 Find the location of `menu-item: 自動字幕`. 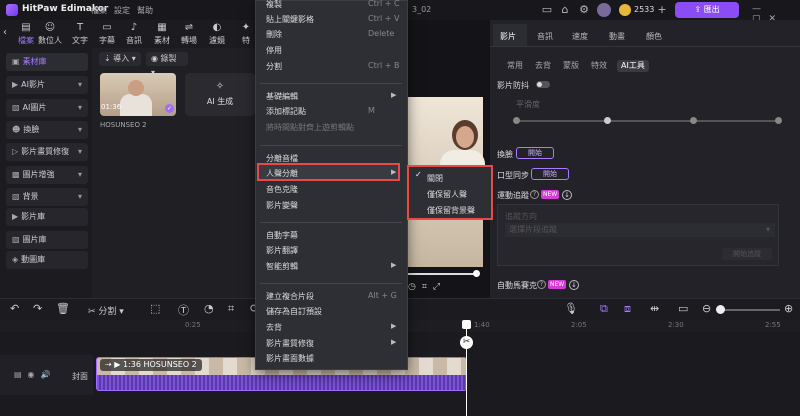

menu-item: 自動字幕 is located at coordinates (282, 235).